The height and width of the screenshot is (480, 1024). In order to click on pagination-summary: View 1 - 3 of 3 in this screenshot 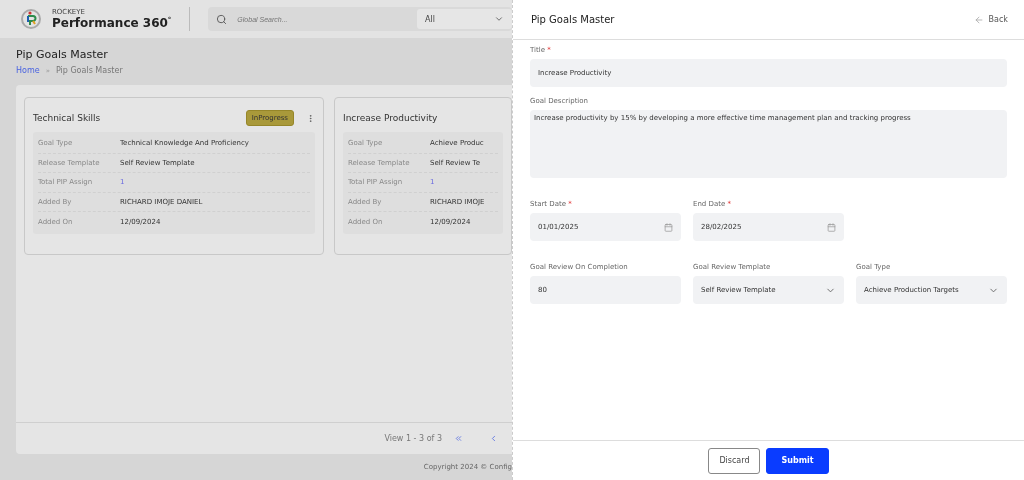, I will do `click(413, 438)`.